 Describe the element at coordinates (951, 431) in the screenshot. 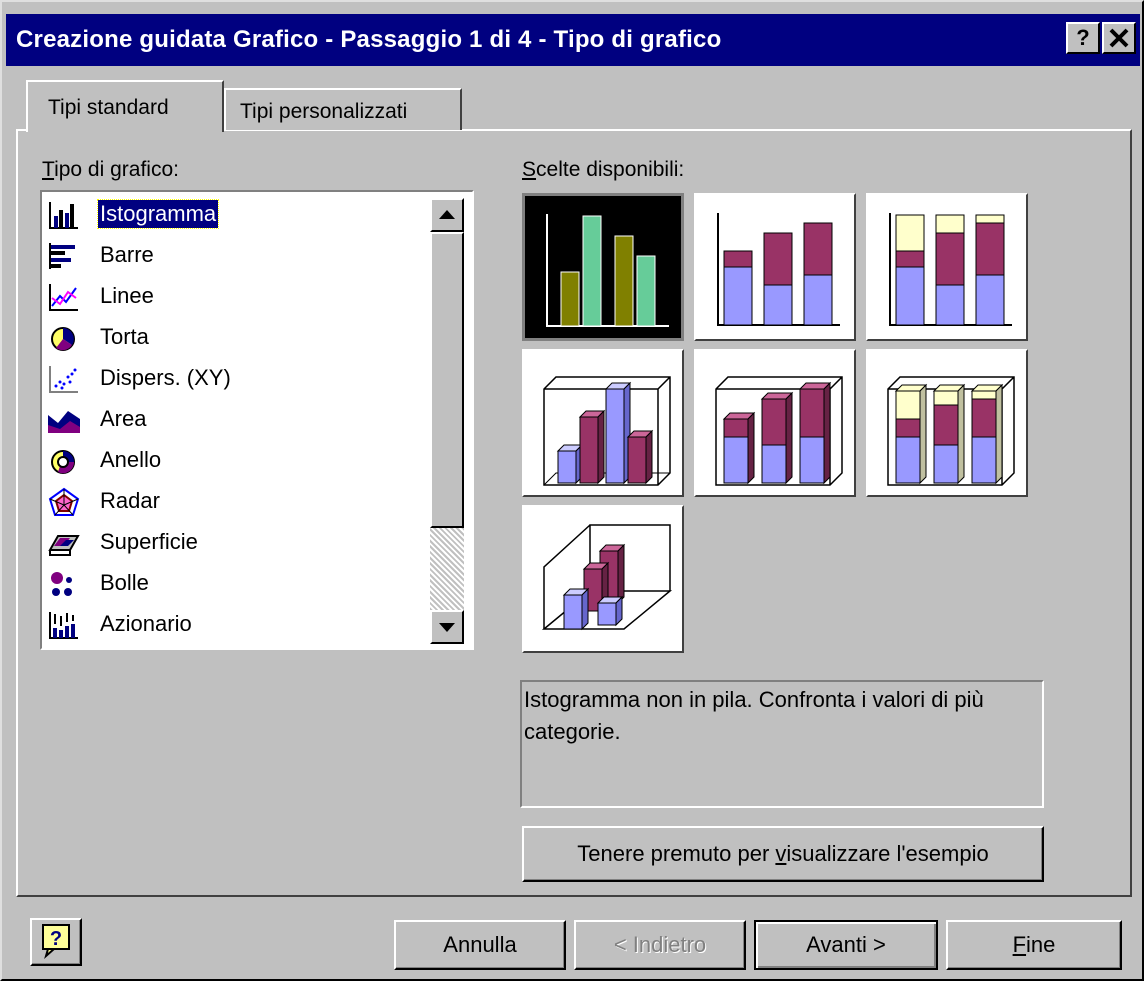

I see `percent-stacked-column-3d-thumbnail` at that location.